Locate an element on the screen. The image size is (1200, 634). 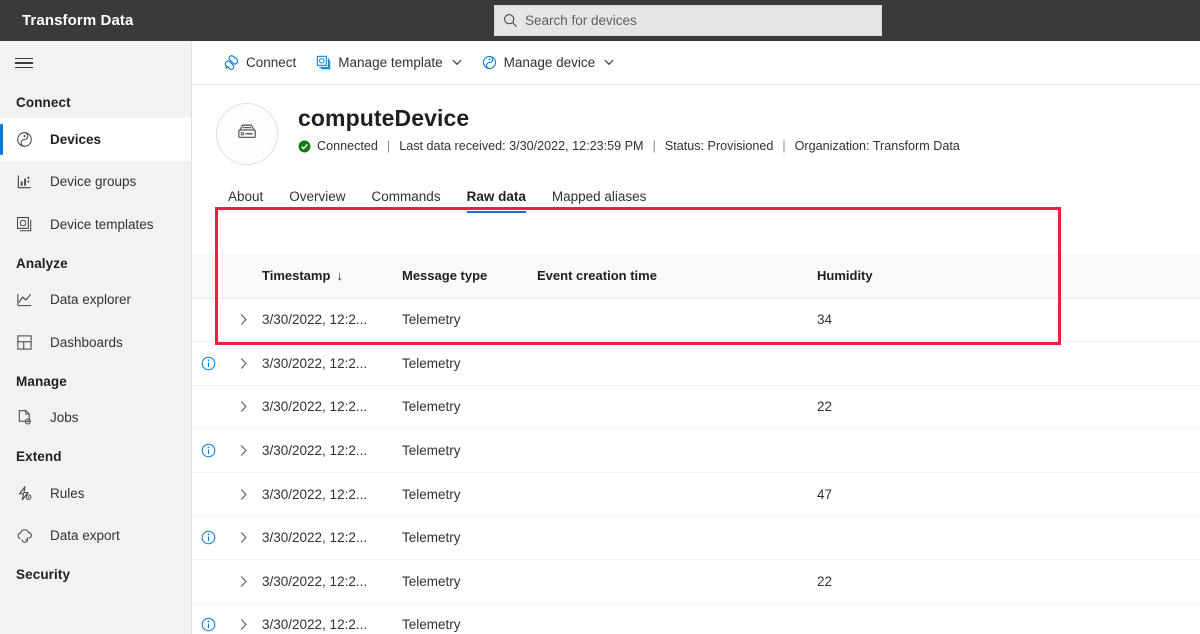
manage-device-button: Manage device is located at coordinates (548, 63).